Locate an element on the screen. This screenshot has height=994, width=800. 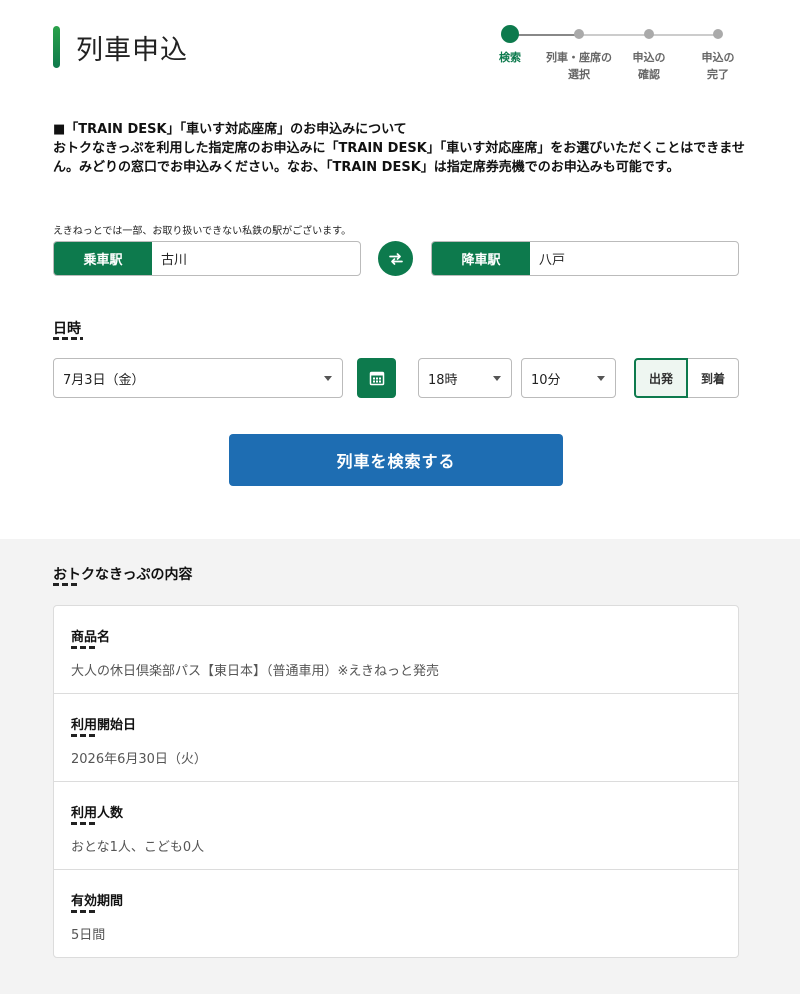
ticket-detail-row: 商品名 大人の休日倶楽部パス【東日本】（普通車用）※えきねっと発売 is located at coordinates (396, 650).